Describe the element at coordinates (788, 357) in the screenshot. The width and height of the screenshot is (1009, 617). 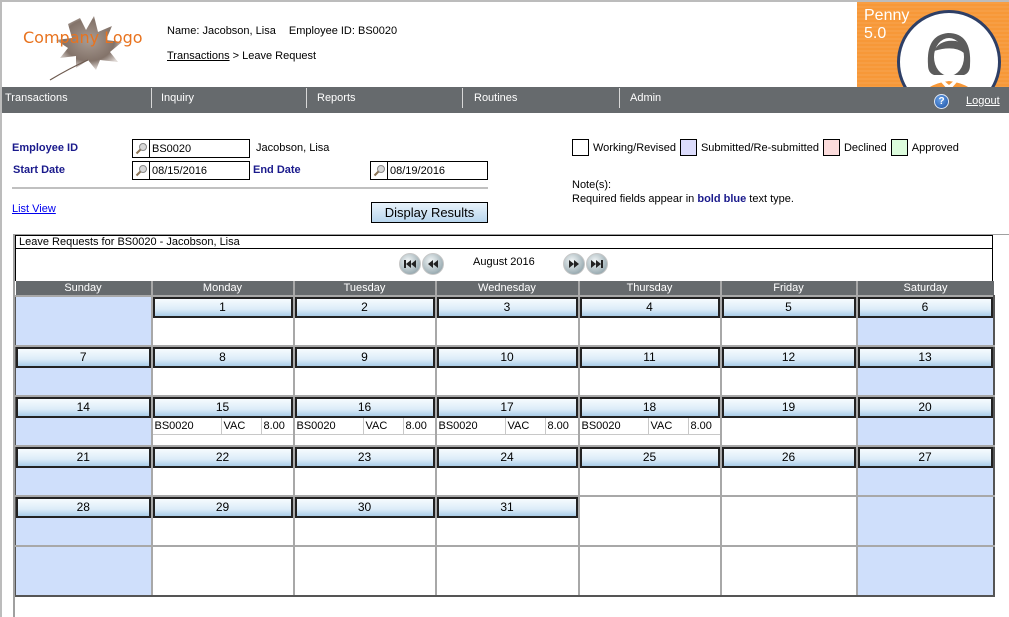
I see `day-number-button: 12` at that location.